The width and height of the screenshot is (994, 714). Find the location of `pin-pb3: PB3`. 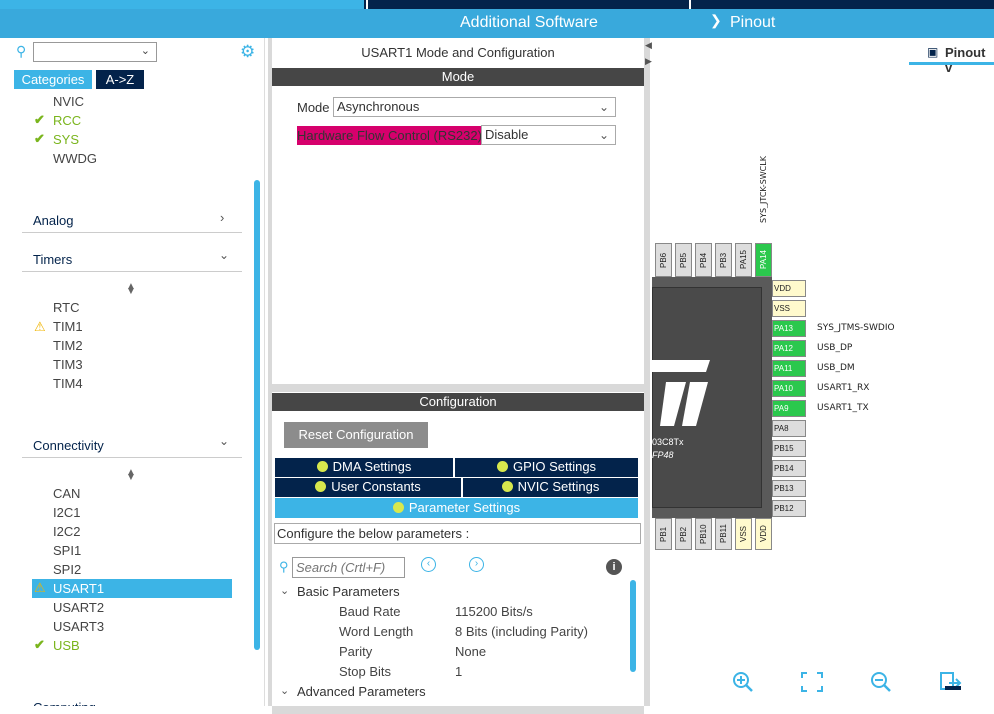

pin-pb3: PB3 is located at coordinates (723, 260).